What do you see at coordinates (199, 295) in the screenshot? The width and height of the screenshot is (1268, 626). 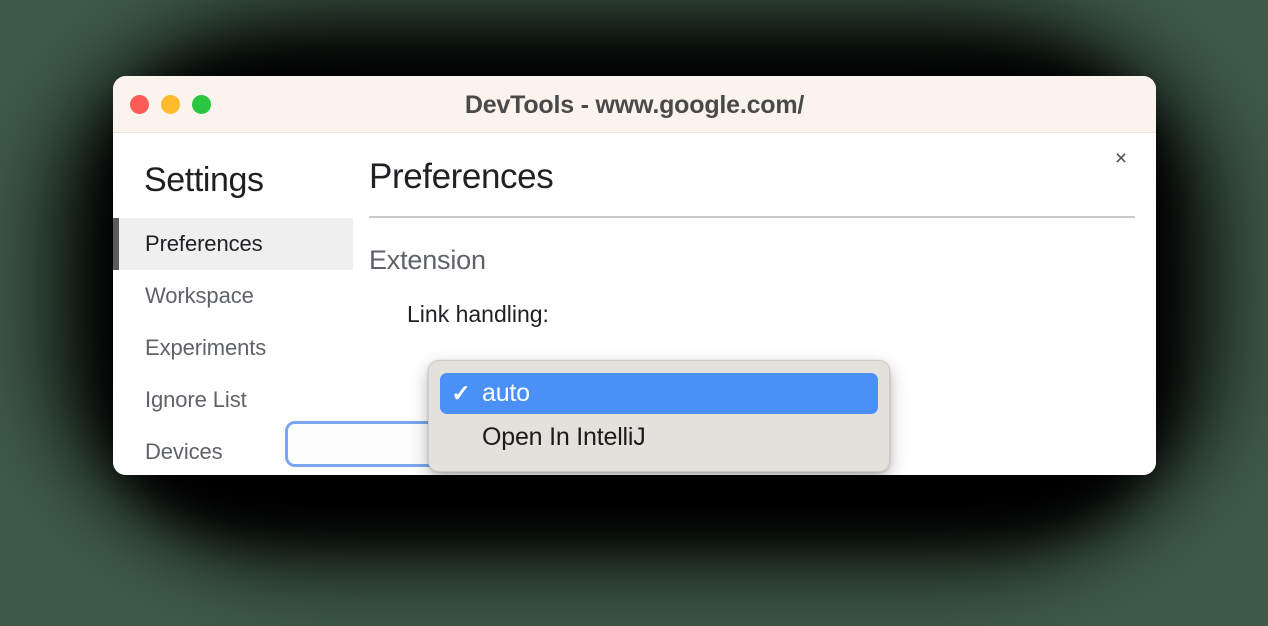 I see `sidebar-item-label: Workspace` at bounding box center [199, 295].